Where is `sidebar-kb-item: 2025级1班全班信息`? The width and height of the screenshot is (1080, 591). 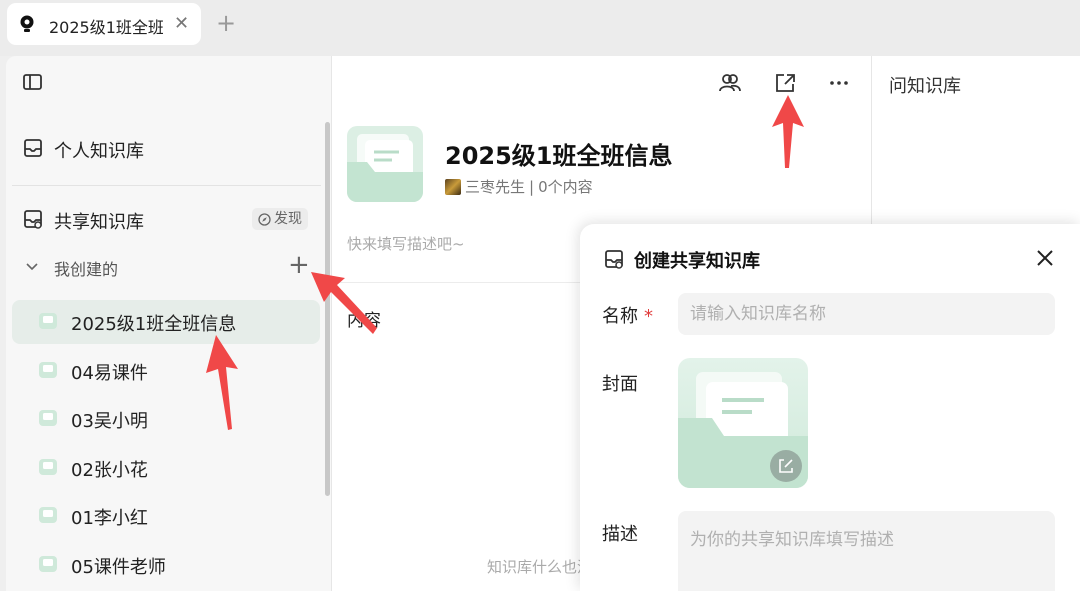
sidebar-kb-item: 2025级1班全班信息 is located at coordinates (166, 322).